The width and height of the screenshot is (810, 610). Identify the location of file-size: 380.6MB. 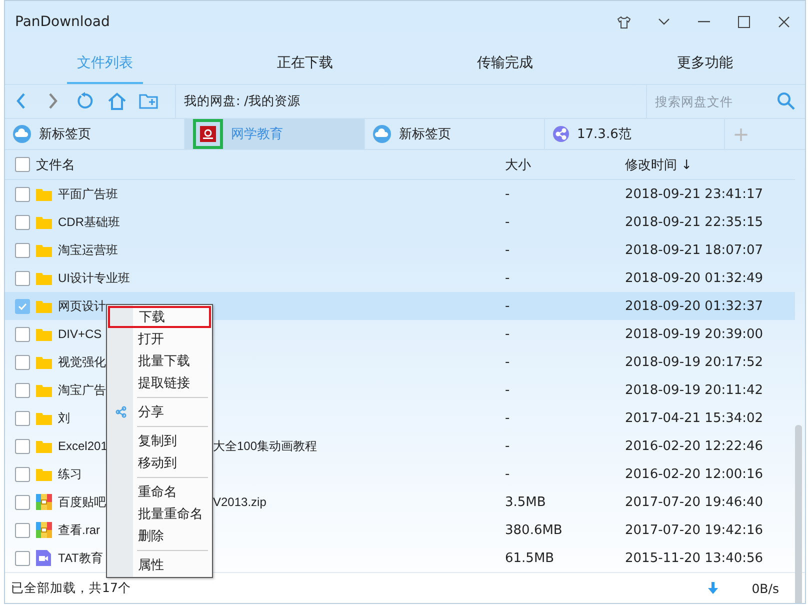
(533, 530).